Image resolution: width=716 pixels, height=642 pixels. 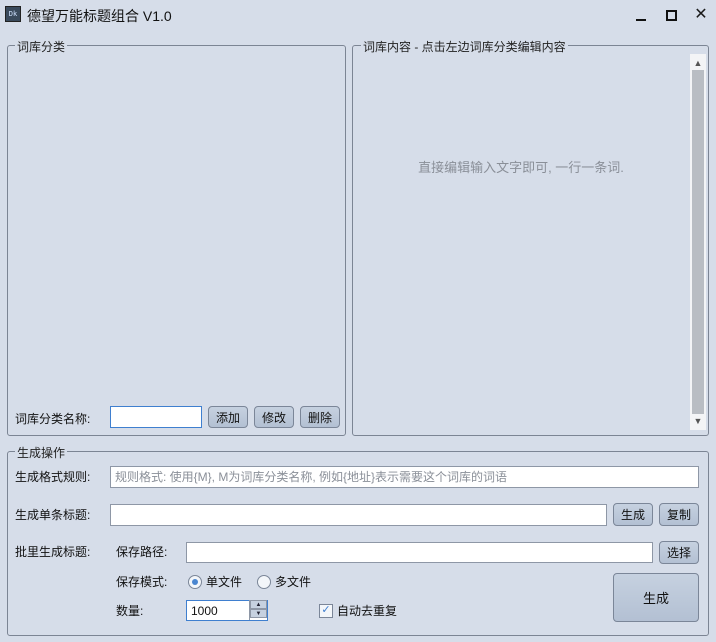 What do you see at coordinates (53, 552) in the screenshot?
I see `batch-title-label: 批里生成标题:` at bounding box center [53, 552].